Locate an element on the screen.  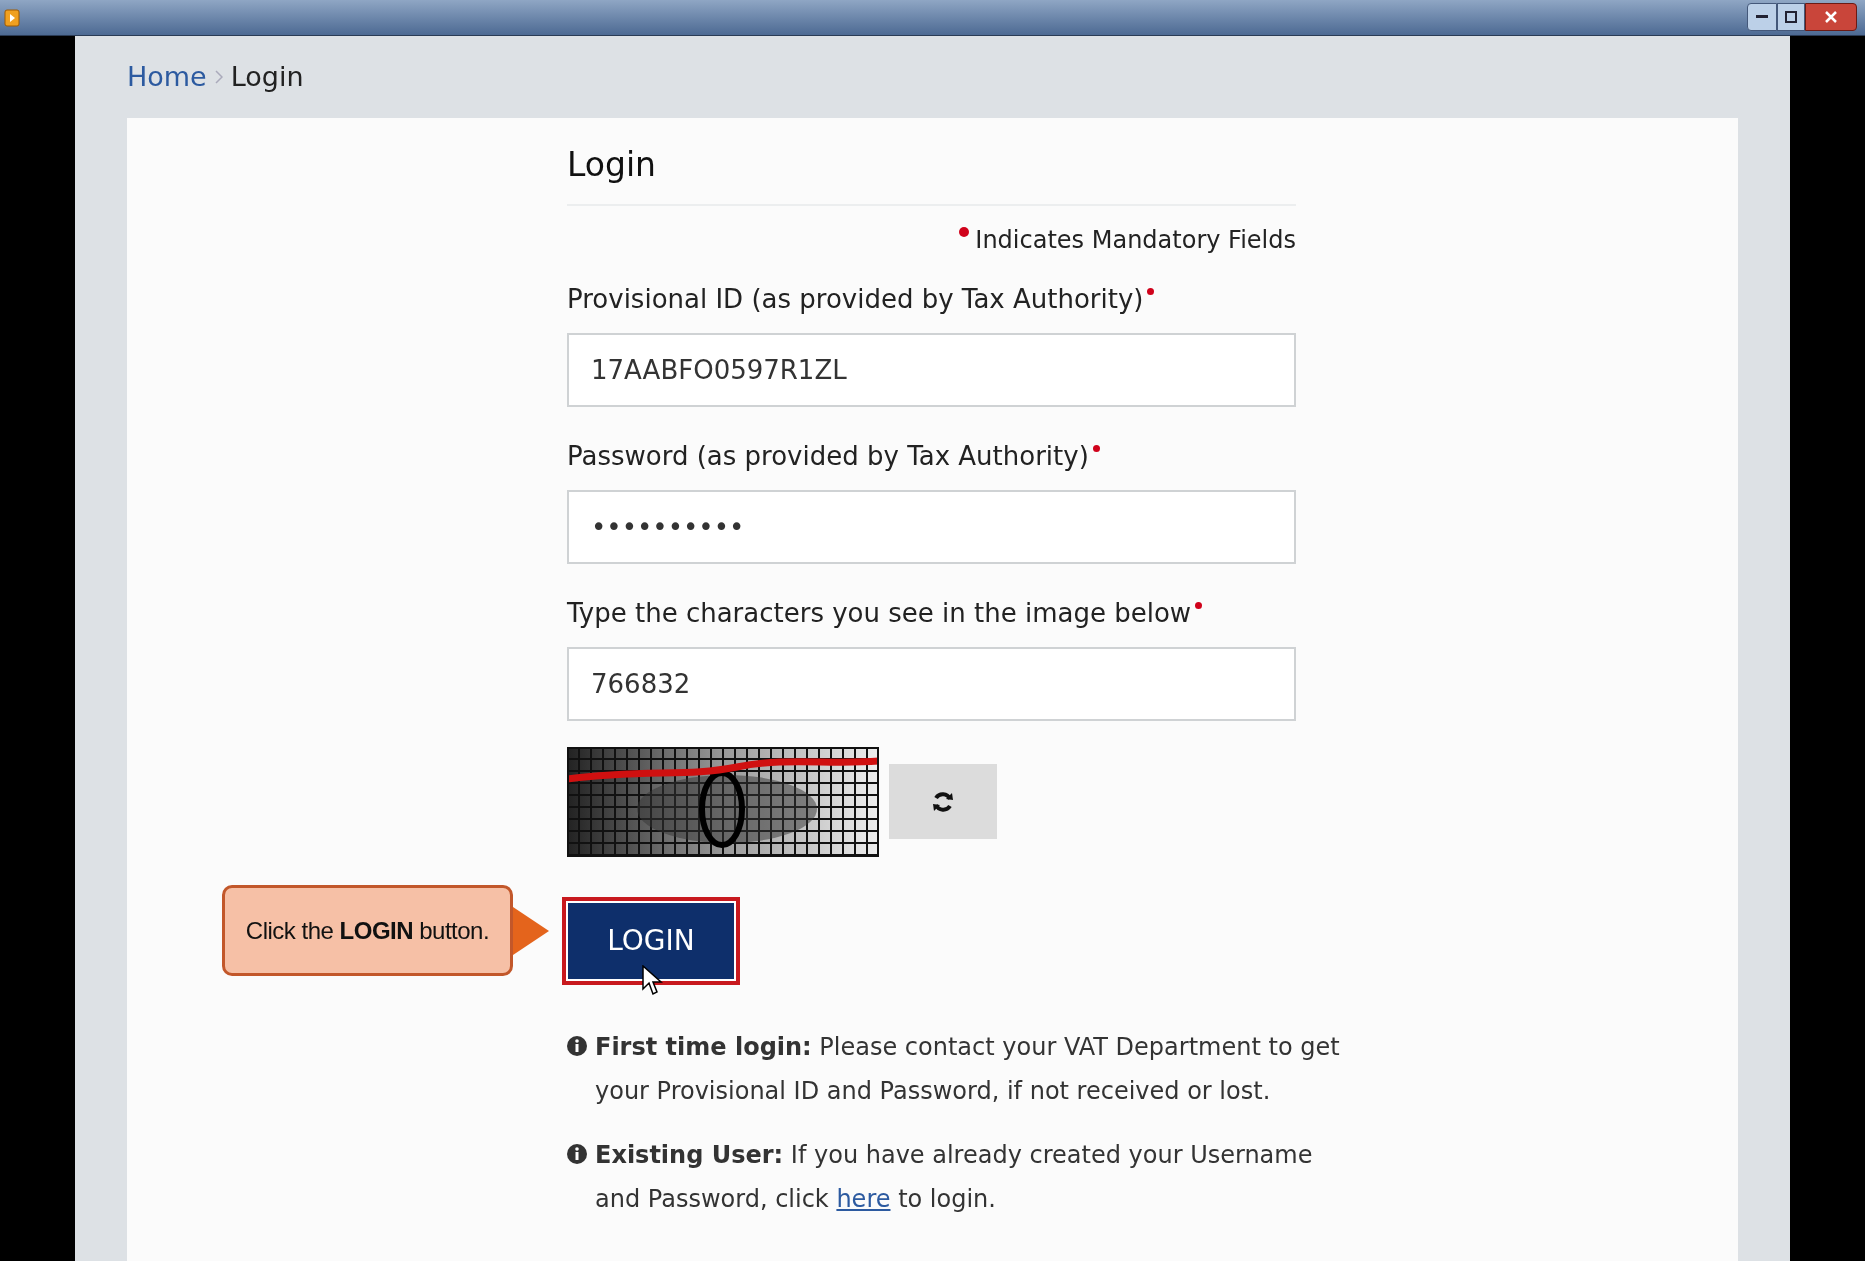
chevron-icon is located at coordinates (218, 77).